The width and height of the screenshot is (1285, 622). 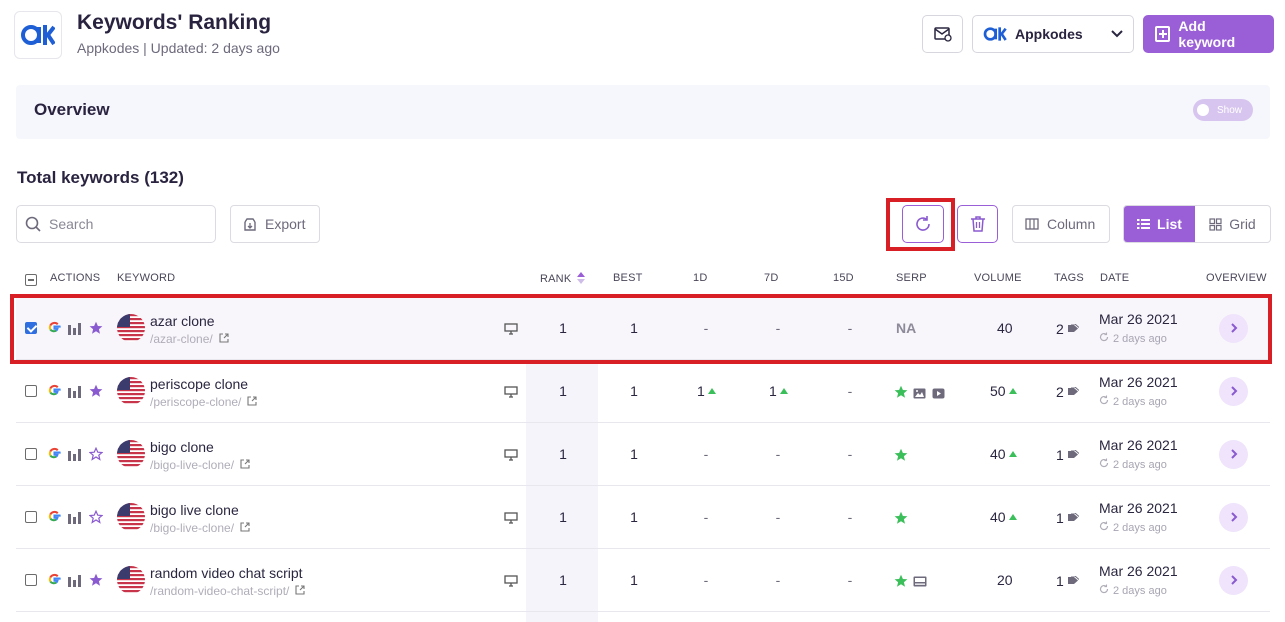 I want to click on column-label: Column, so click(x=1071, y=224).